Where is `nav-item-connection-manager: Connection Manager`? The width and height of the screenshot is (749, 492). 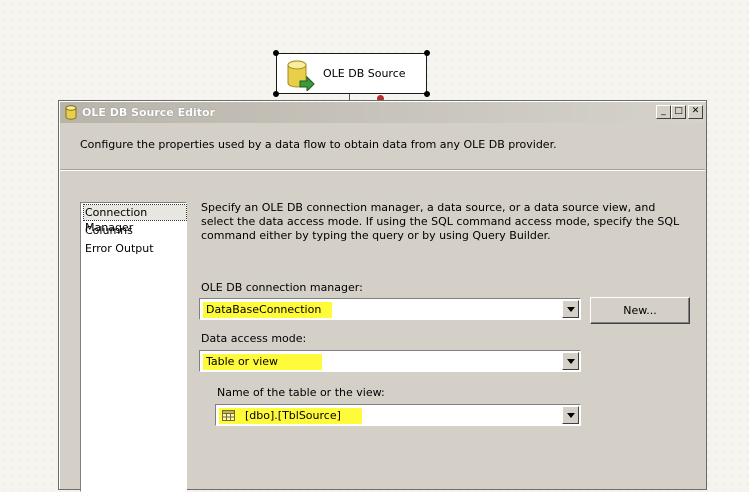 nav-item-connection-manager: Connection Manager is located at coordinates (135, 219).